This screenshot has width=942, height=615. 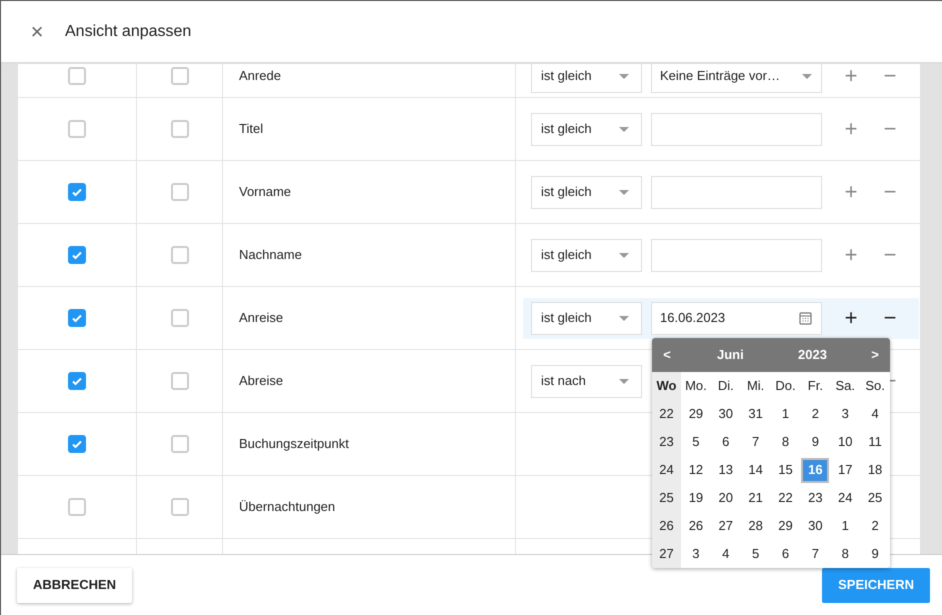 What do you see at coordinates (875, 442) in the screenshot?
I see `calendar-day: 11` at bounding box center [875, 442].